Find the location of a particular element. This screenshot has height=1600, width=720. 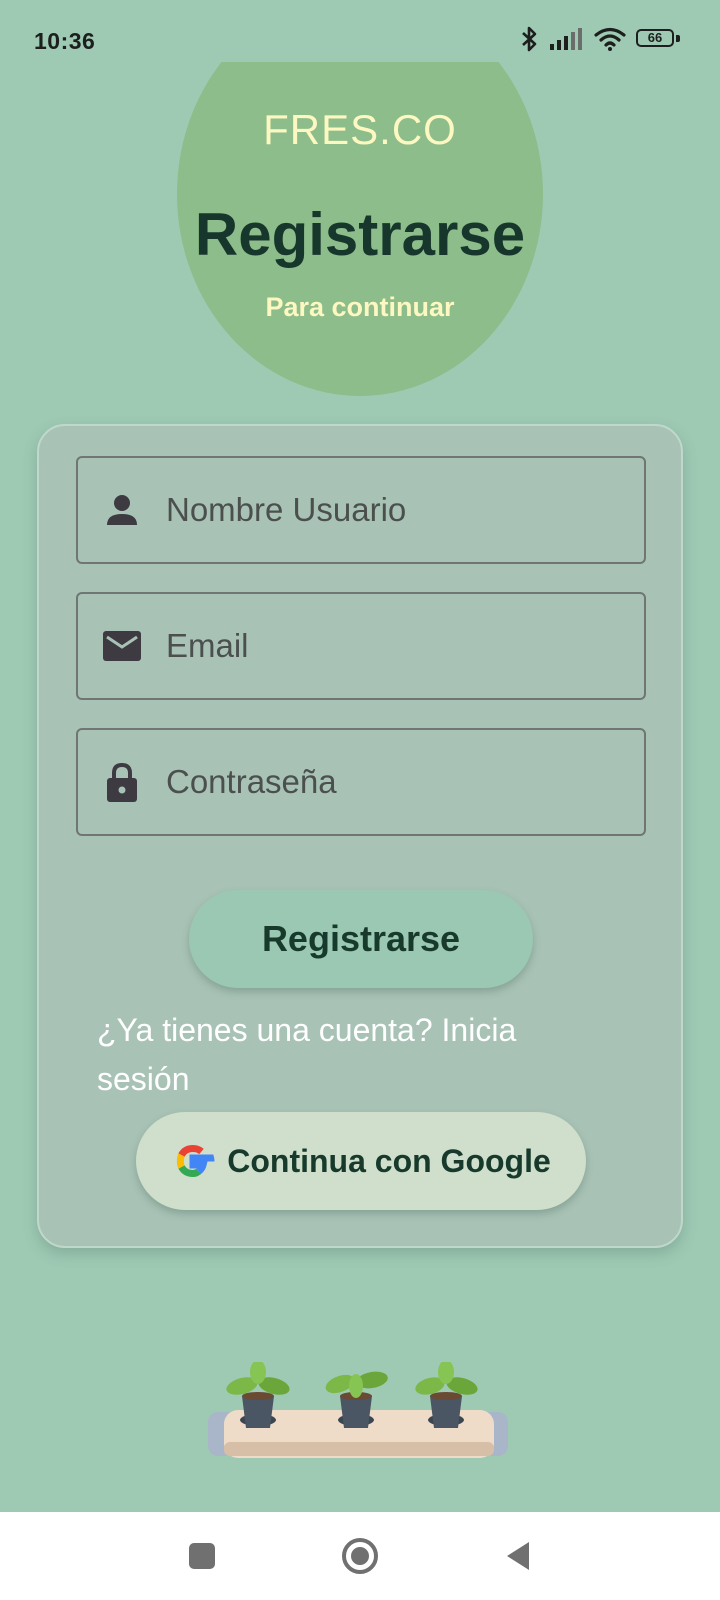

navigation-bar is located at coordinates (360, 1556).